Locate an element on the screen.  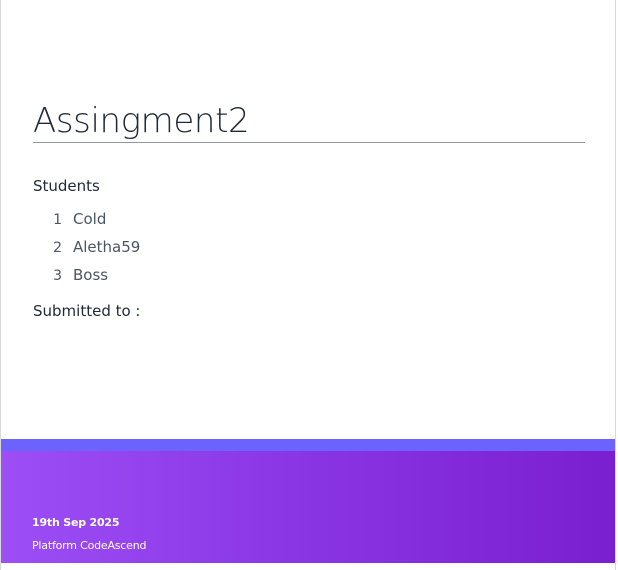
student-number: 3 is located at coordinates (57, 276).